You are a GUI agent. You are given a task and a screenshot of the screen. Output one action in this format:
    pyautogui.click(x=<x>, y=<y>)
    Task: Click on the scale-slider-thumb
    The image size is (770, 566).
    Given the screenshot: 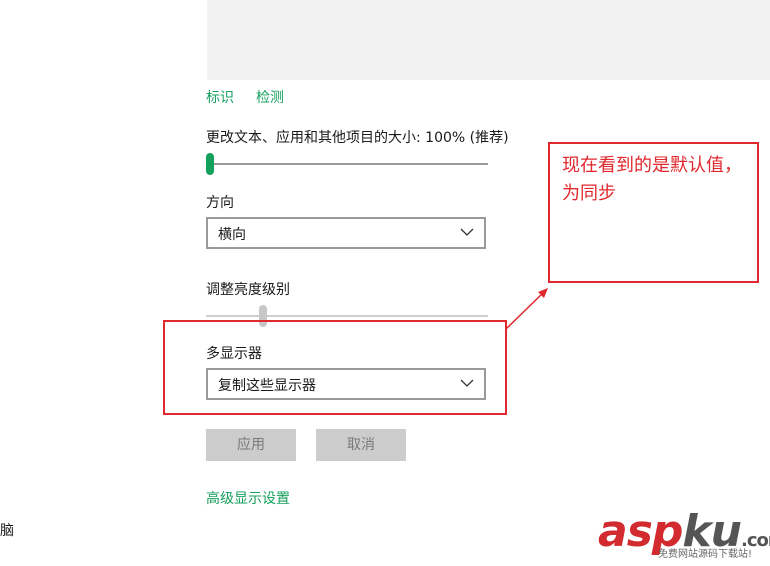 What is the action you would take?
    pyautogui.click(x=210, y=164)
    